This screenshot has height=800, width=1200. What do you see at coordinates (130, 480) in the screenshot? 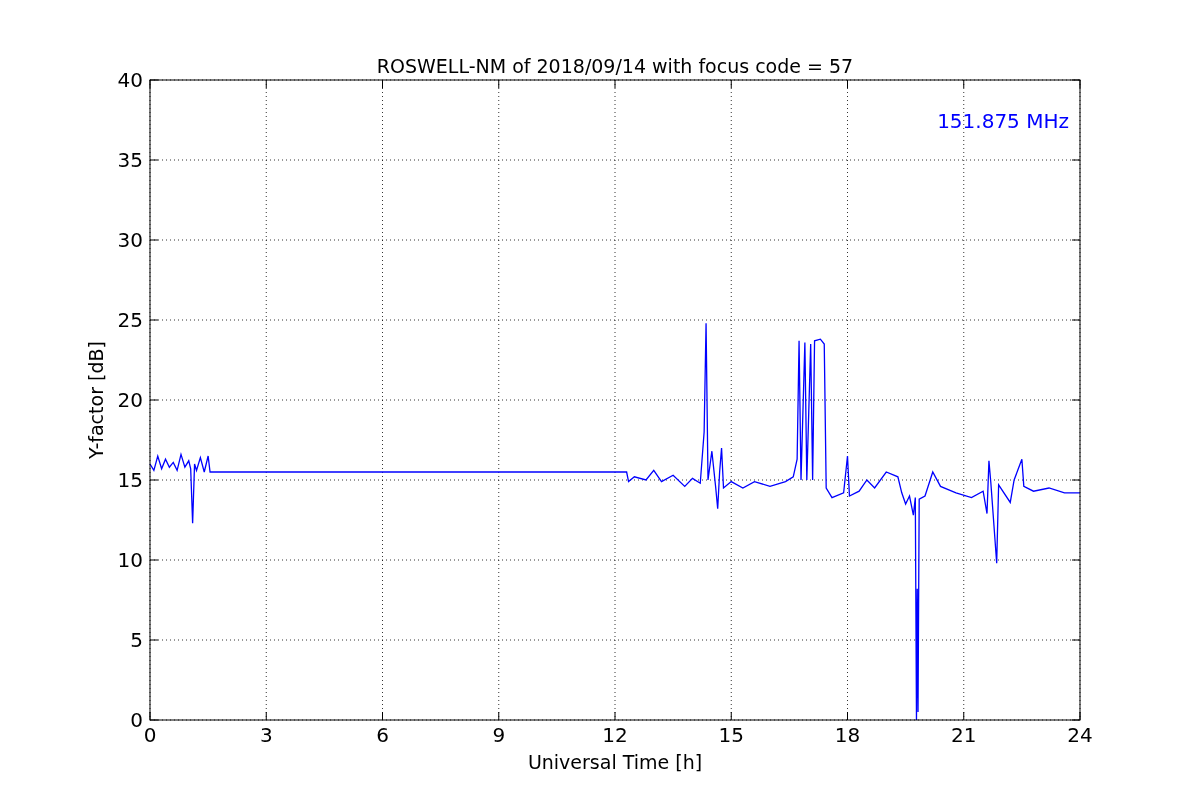
I see `y-tick-label: 15` at bounding box center [130, 480].